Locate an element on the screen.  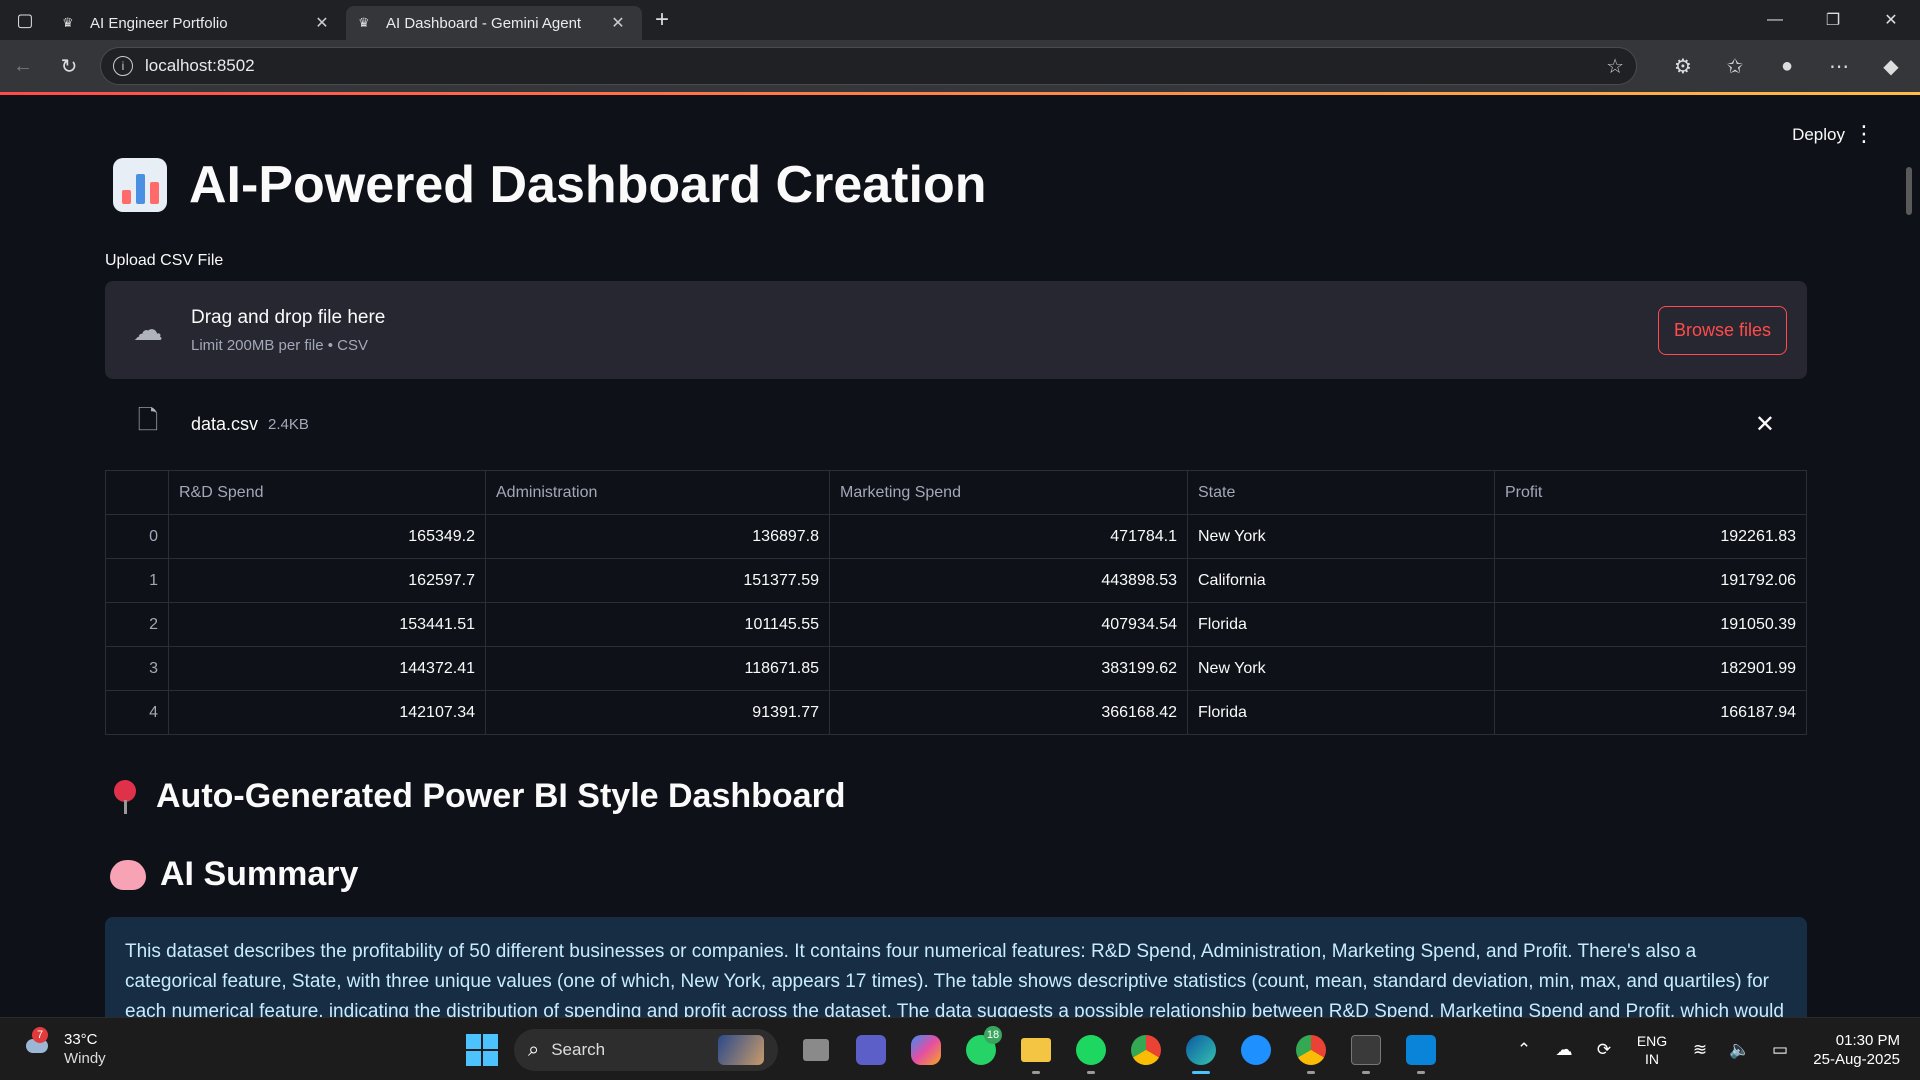
sync-icon: ⟳ is located at coordinates (1604, 1050).